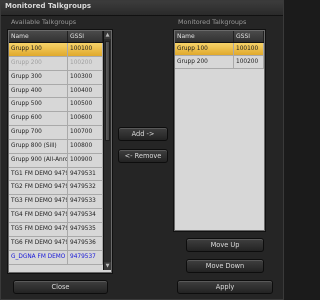 This screenshot has width=320, height=300. What do you see at coordinates (38, 91) in the screenshot?
I see `talkgroup-name-cell: Grupp 400` at bounding box center [38, 91].